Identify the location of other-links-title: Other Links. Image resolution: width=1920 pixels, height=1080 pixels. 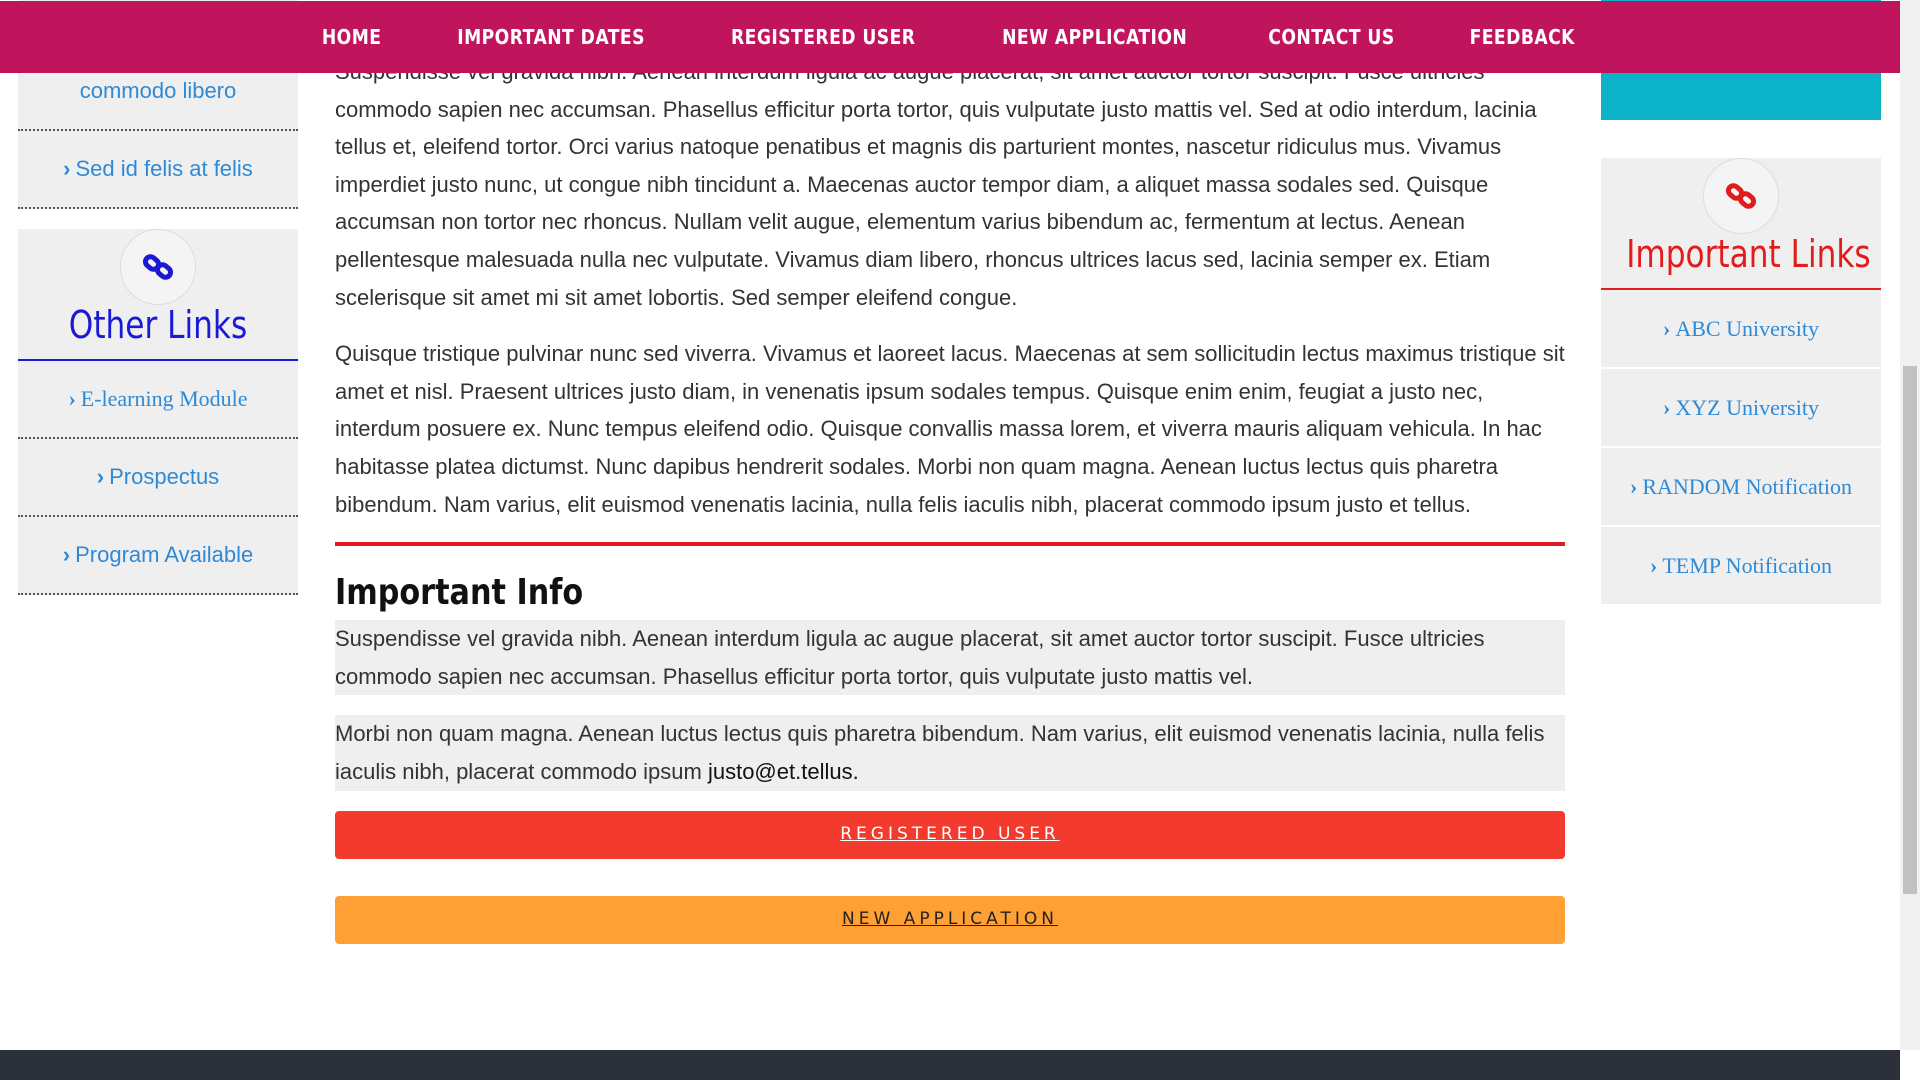
(158, 325).